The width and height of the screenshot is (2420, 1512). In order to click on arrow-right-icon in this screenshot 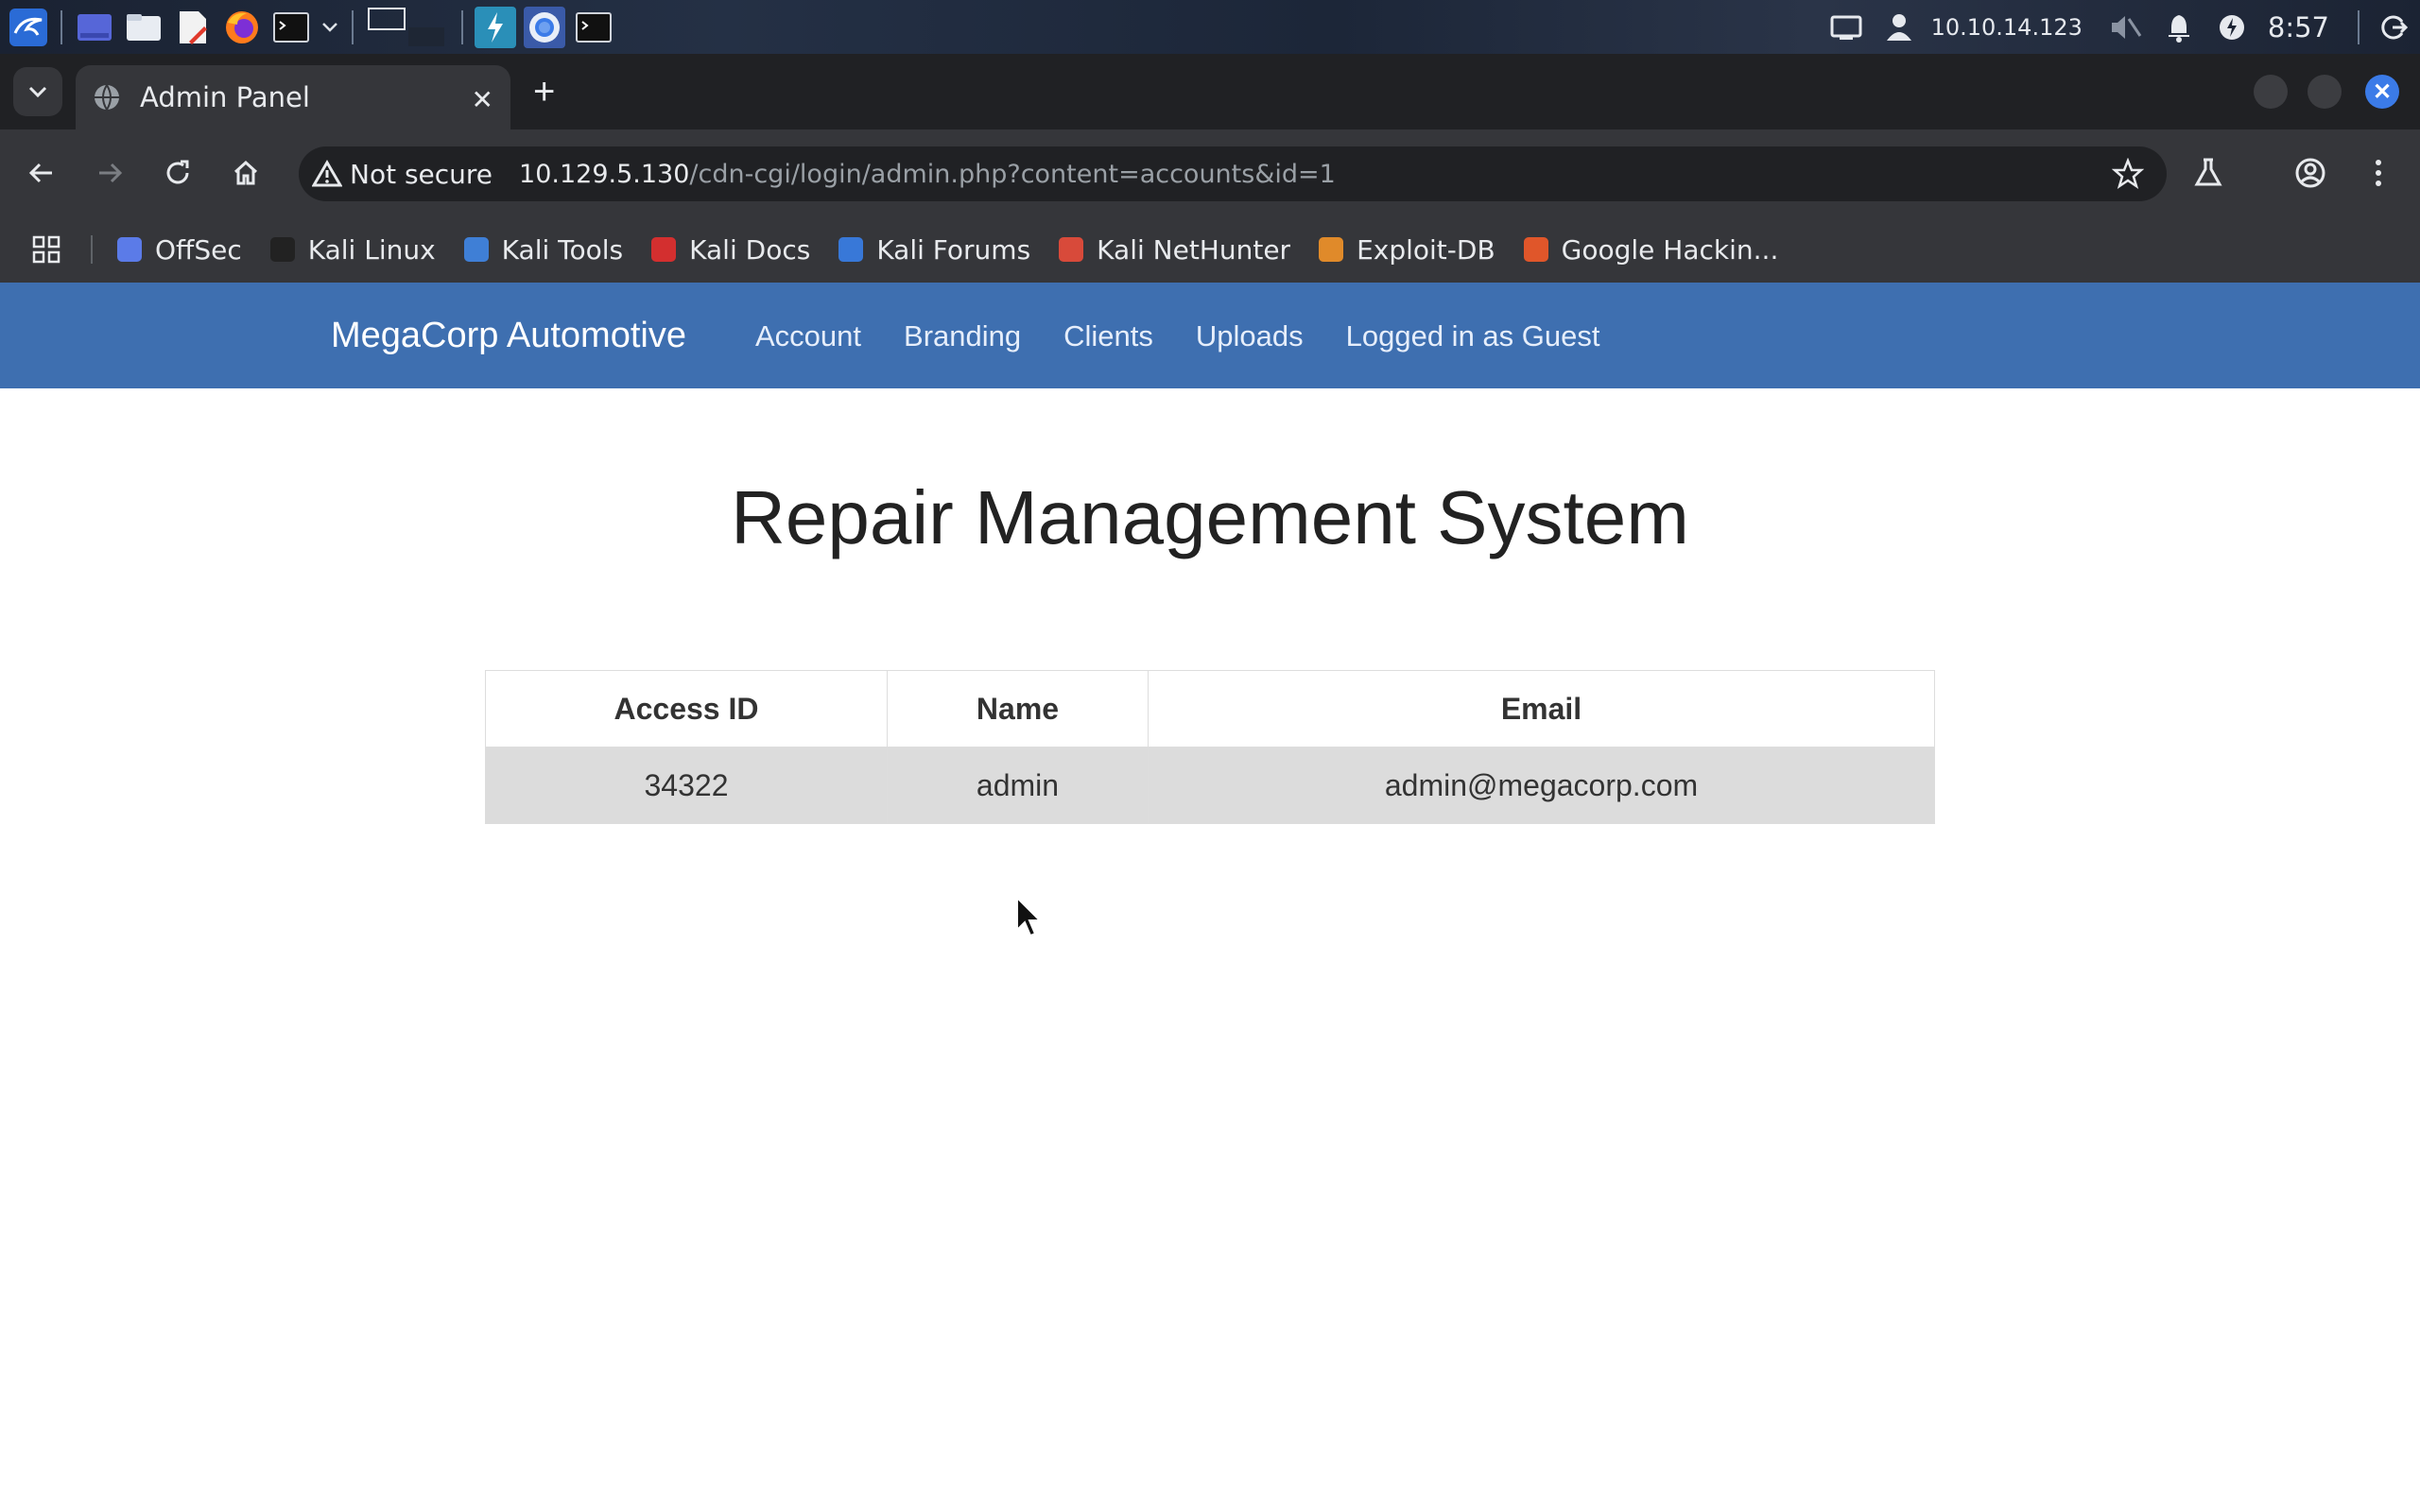, I will do `click(111, 173)`.